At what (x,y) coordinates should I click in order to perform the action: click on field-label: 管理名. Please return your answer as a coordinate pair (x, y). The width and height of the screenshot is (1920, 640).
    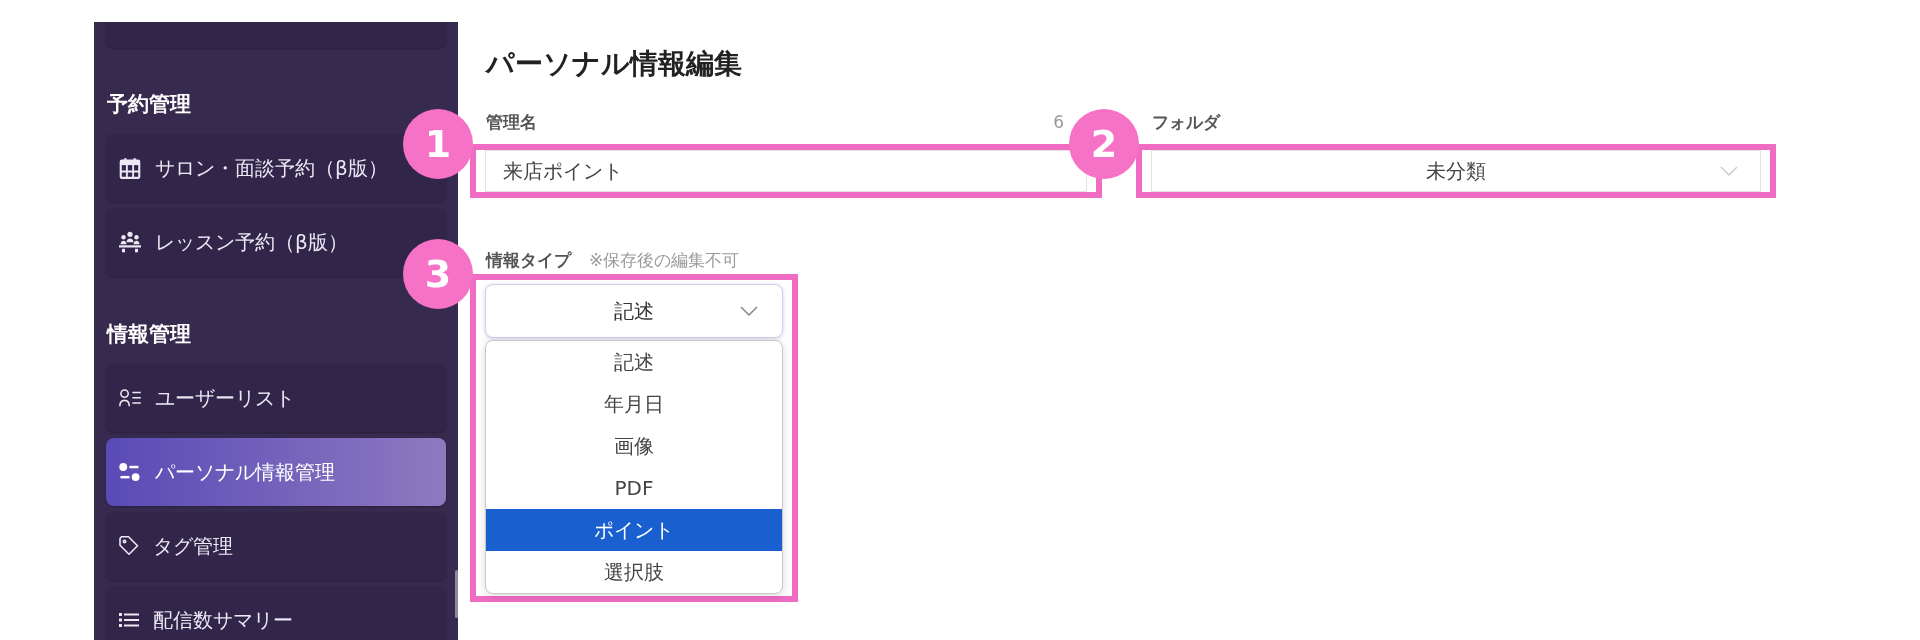
    Looking at the image, I should click on (511, 122).